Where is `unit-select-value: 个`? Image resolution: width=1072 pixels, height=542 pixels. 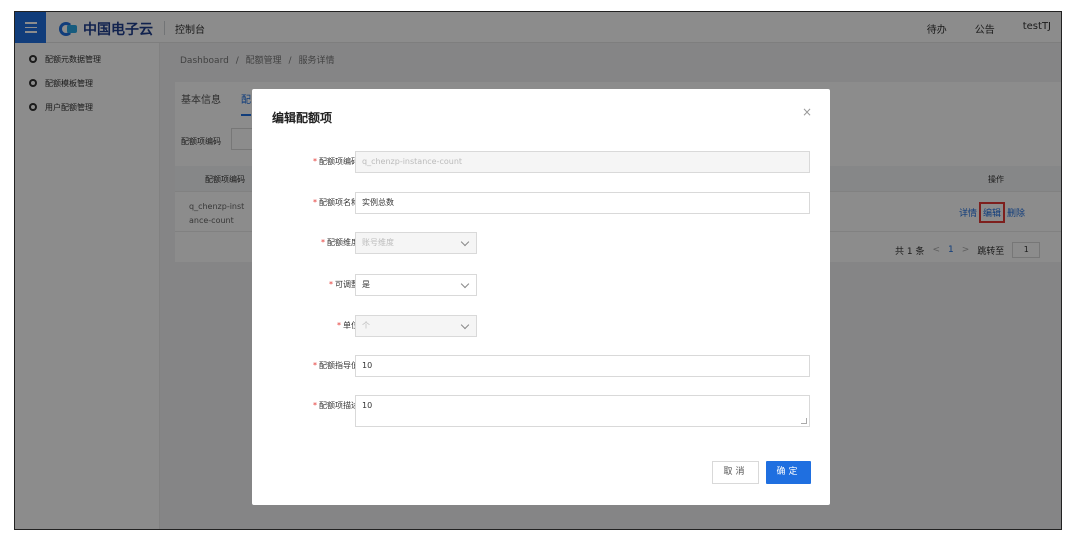
unit-select-value: 个 is located at coordinates (366, 325).